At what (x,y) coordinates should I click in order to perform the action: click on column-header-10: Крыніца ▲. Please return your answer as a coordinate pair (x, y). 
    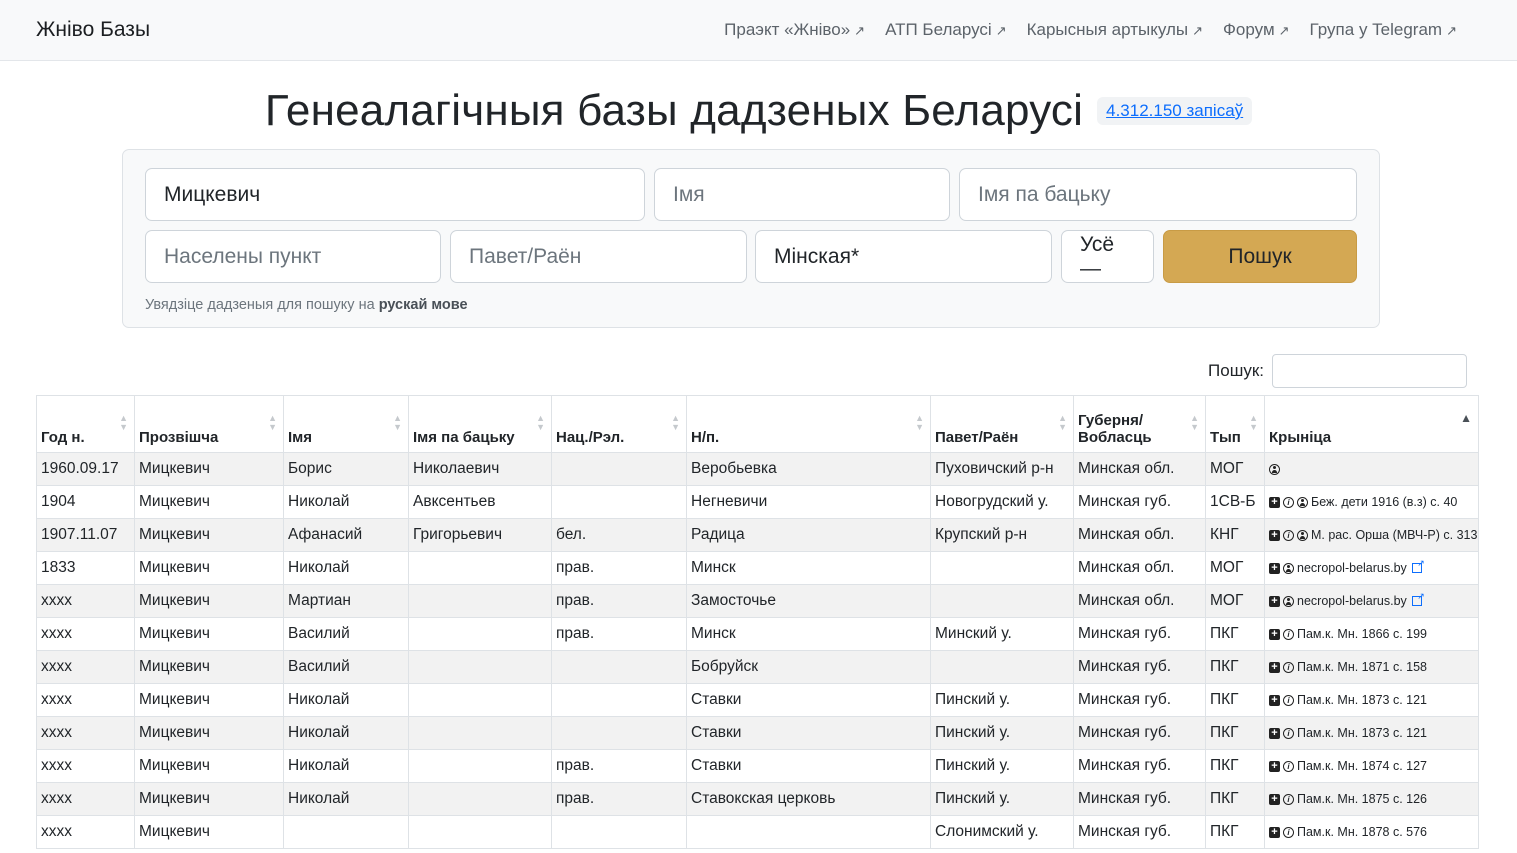
    Looking at the image, I should click on (1371, 424).